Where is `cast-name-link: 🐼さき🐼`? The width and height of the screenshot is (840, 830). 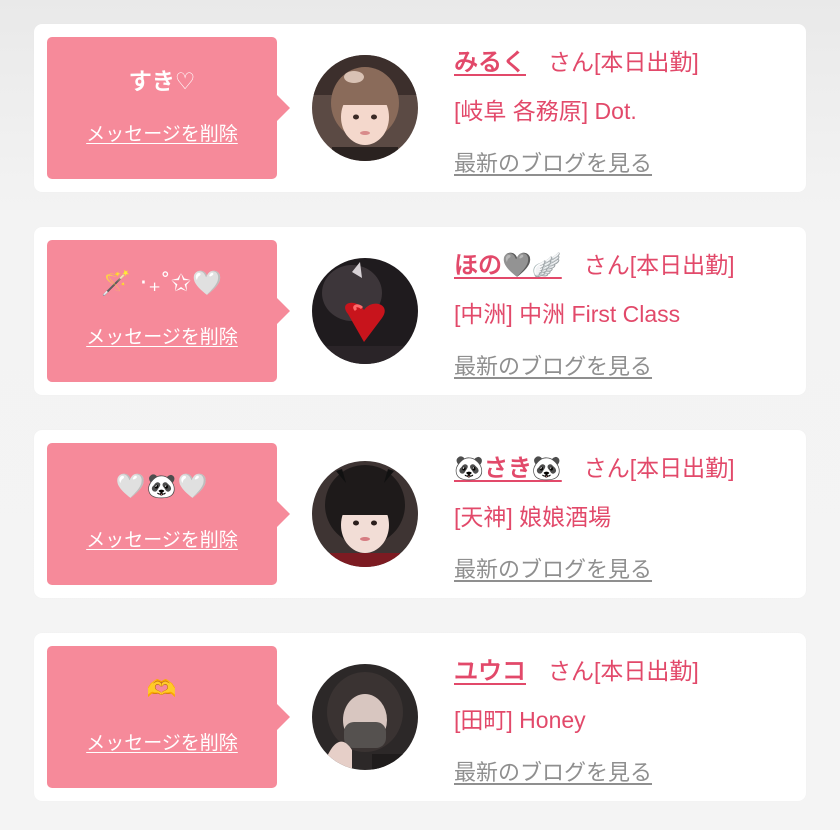
cast-name-link: 🐼さき🐼 is located at coordinates (508, 468).